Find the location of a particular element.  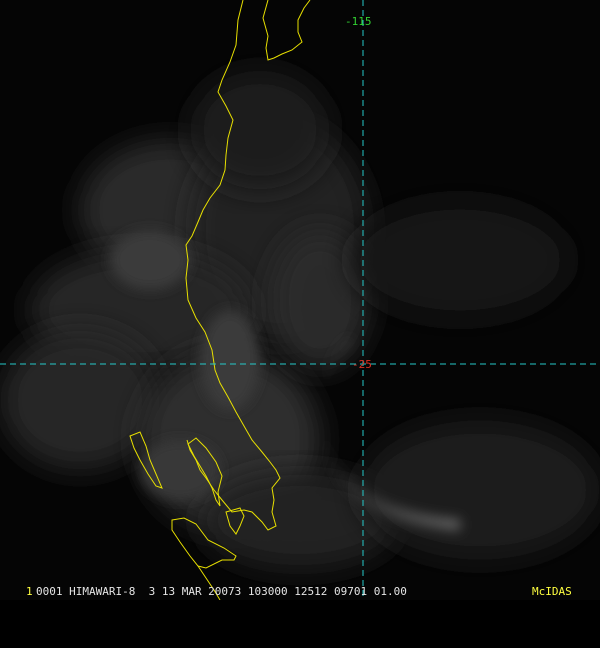

latitude-label: -25 is located at coordinates (362, 364).